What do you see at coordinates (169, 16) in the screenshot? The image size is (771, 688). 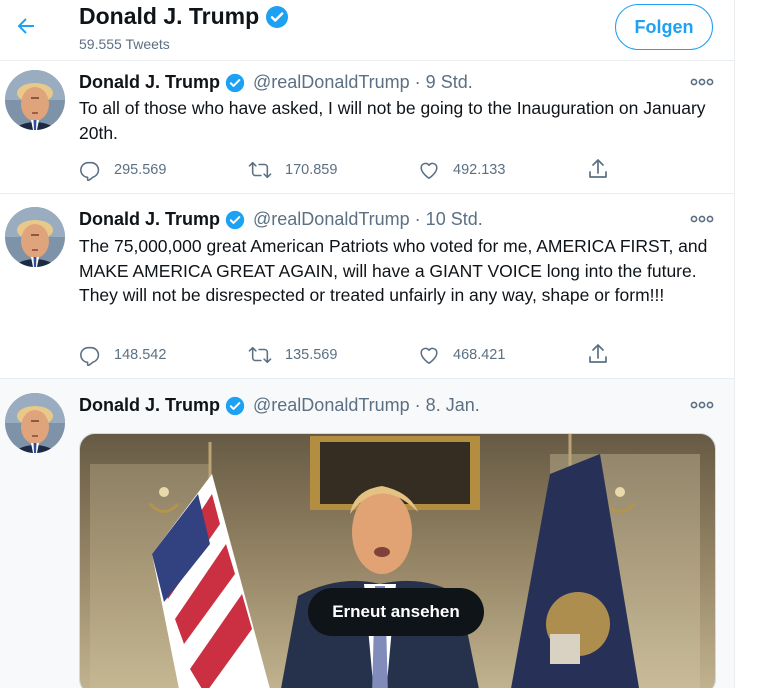 I see `header-name-text: Donald J. Trump` at bounding box center [169, 16].